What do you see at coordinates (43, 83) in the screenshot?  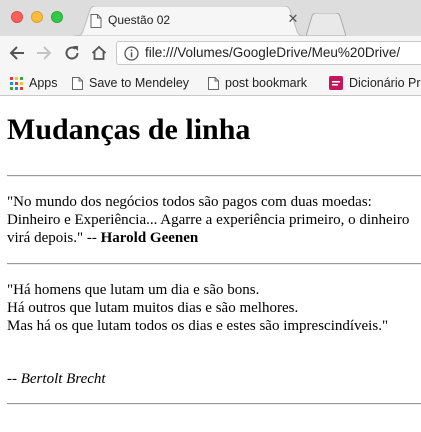 I see `bookmark-label: Apps` at bounding box center [43, 83].